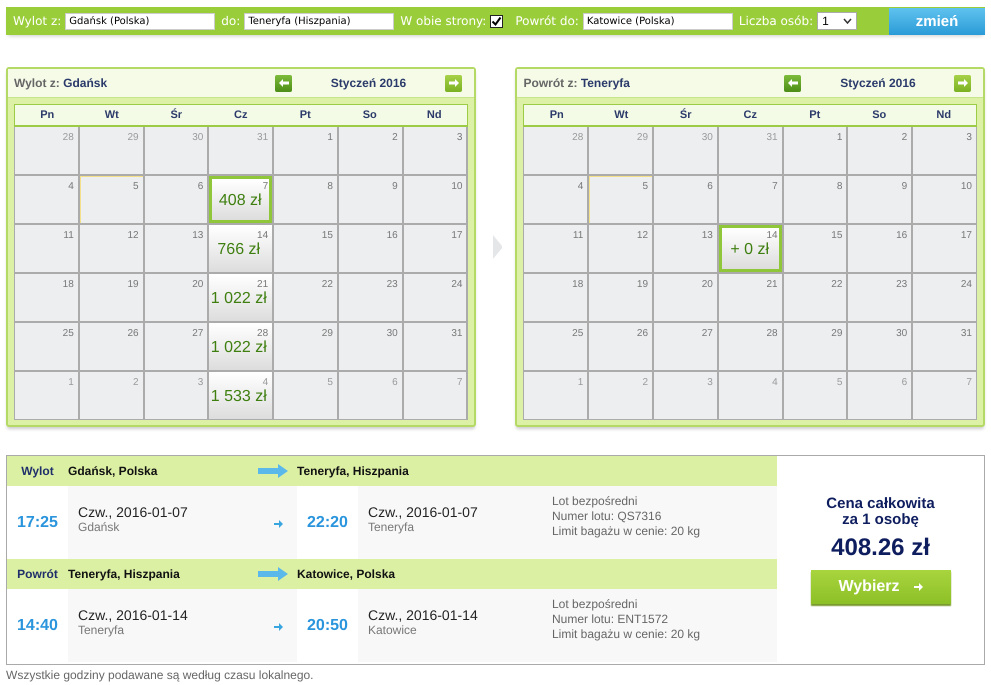  Describe the element at coordinates (140, 21) in the screenshot. I see `origin-field: Gdańsk (Polska)` at that location.